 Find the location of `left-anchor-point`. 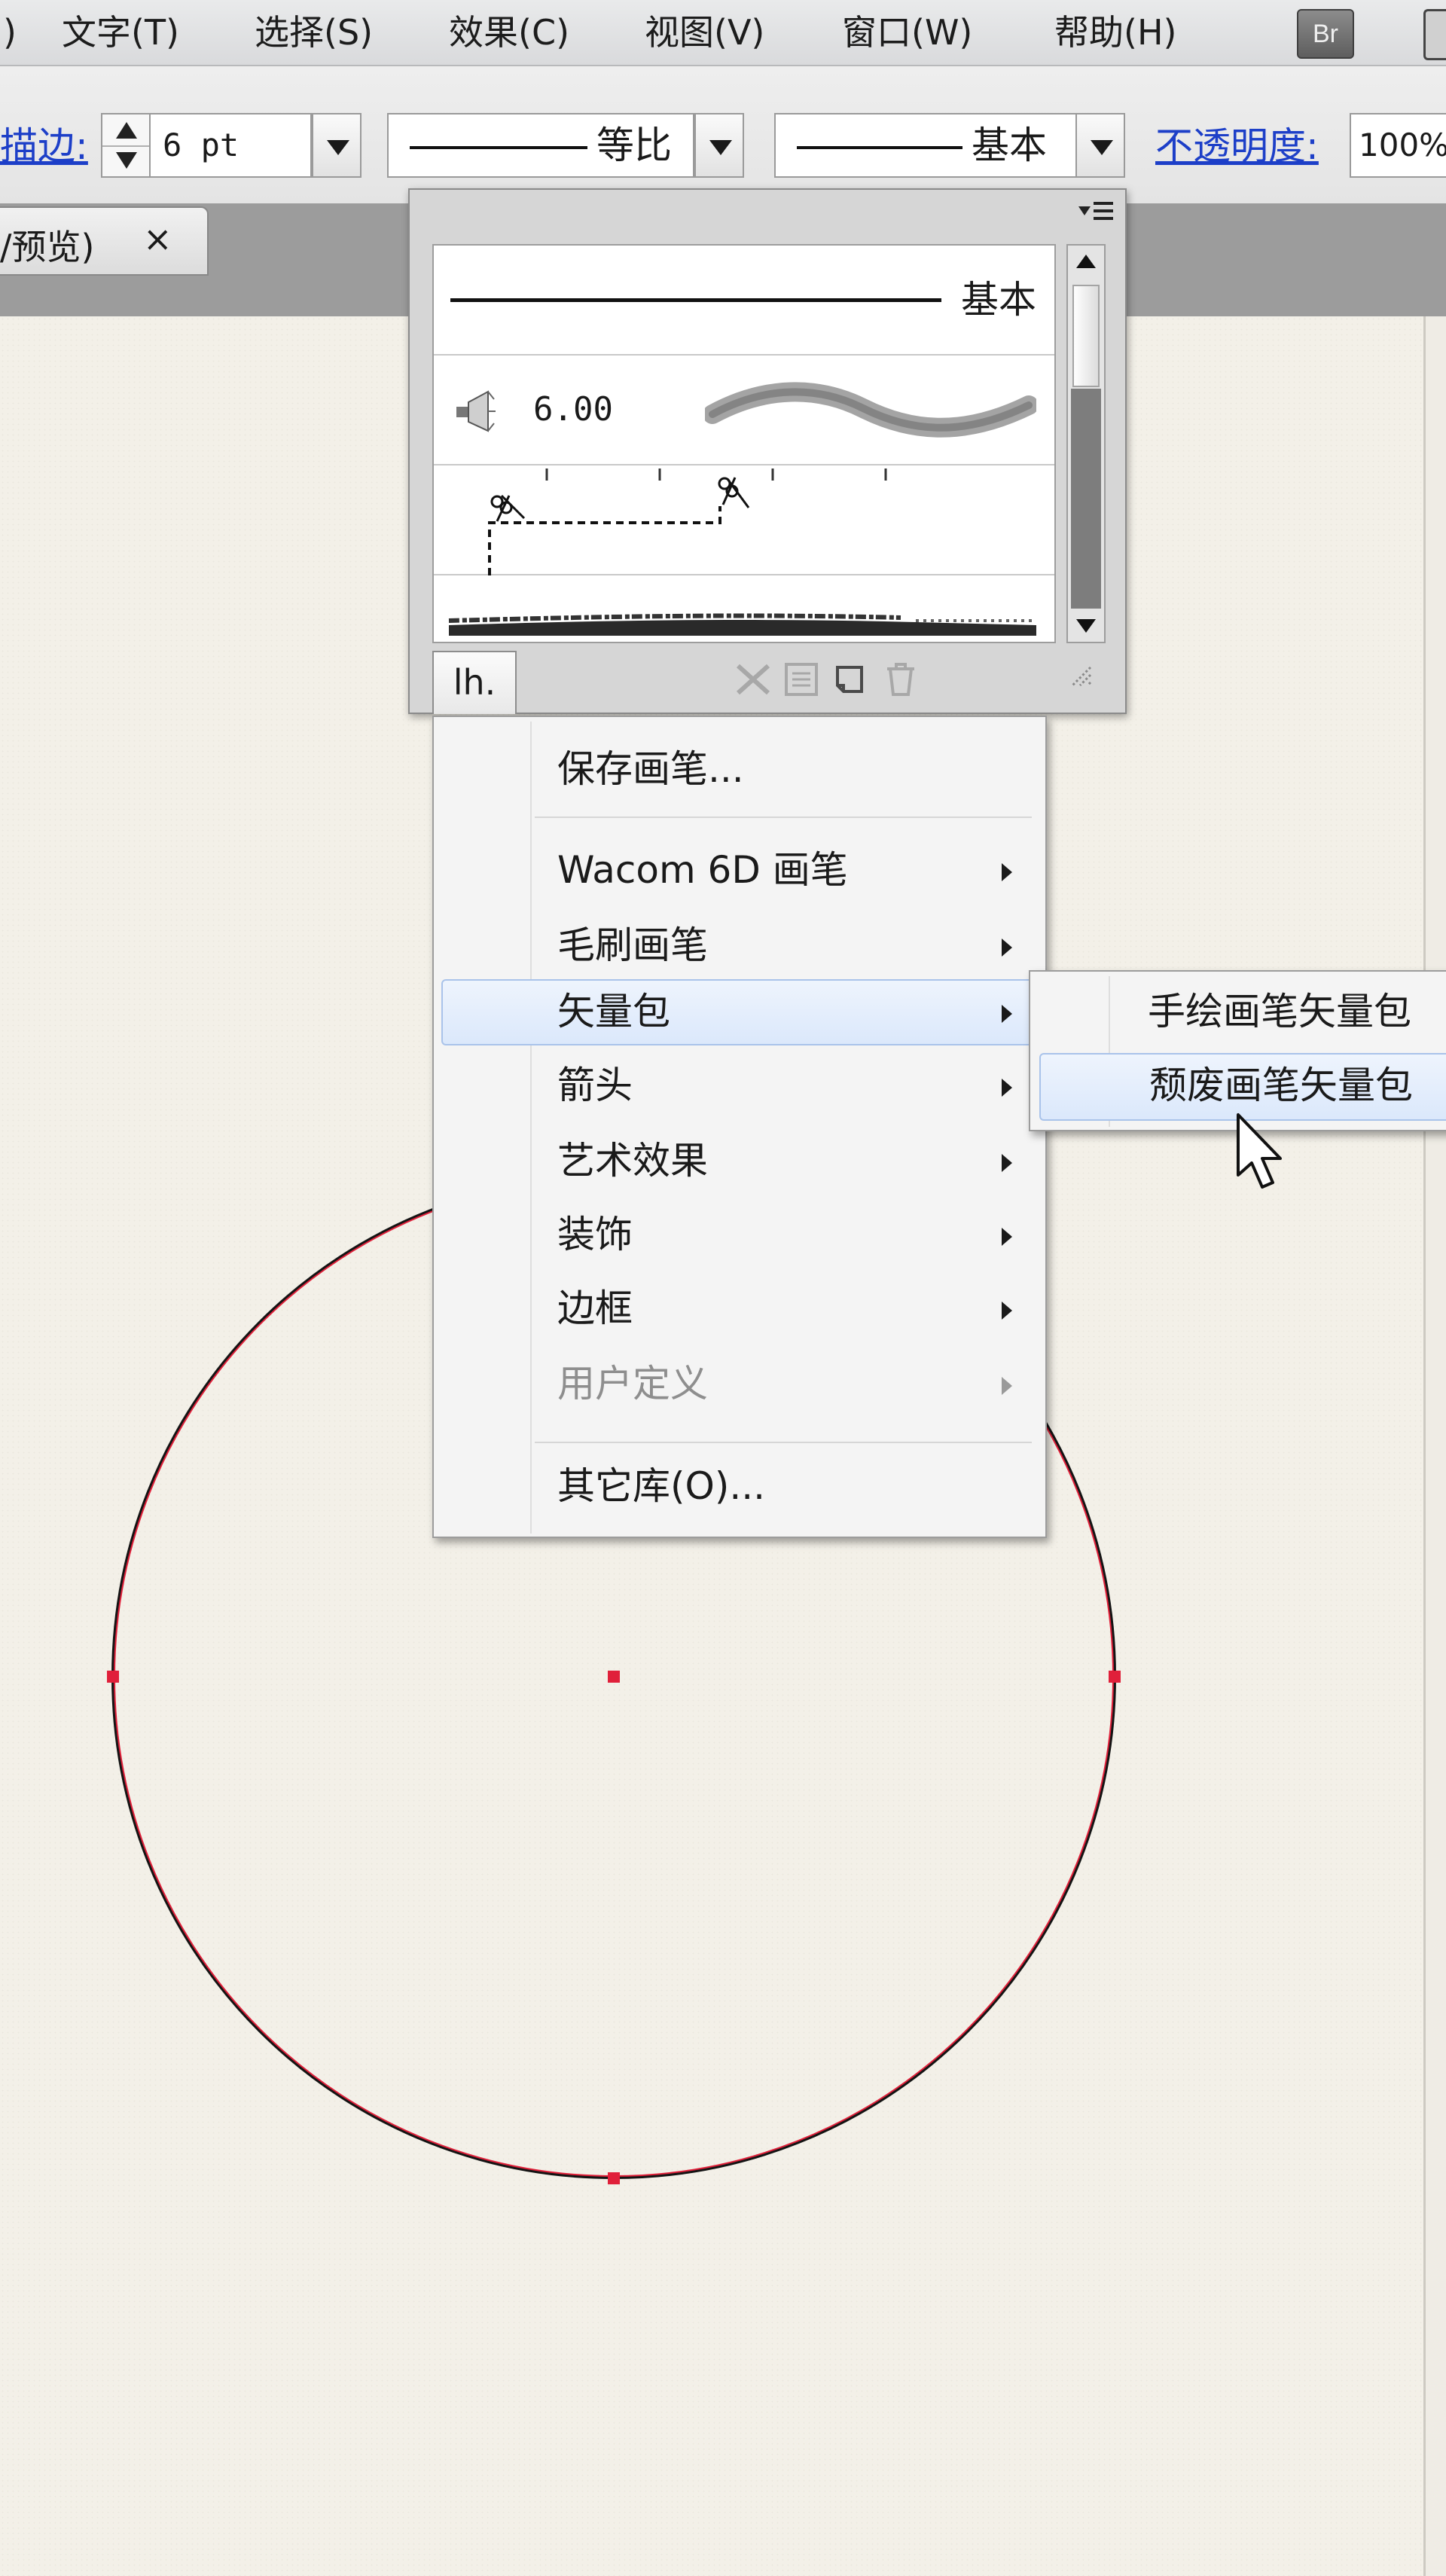

left-anchor-point is located at coordinates (113, 1677).